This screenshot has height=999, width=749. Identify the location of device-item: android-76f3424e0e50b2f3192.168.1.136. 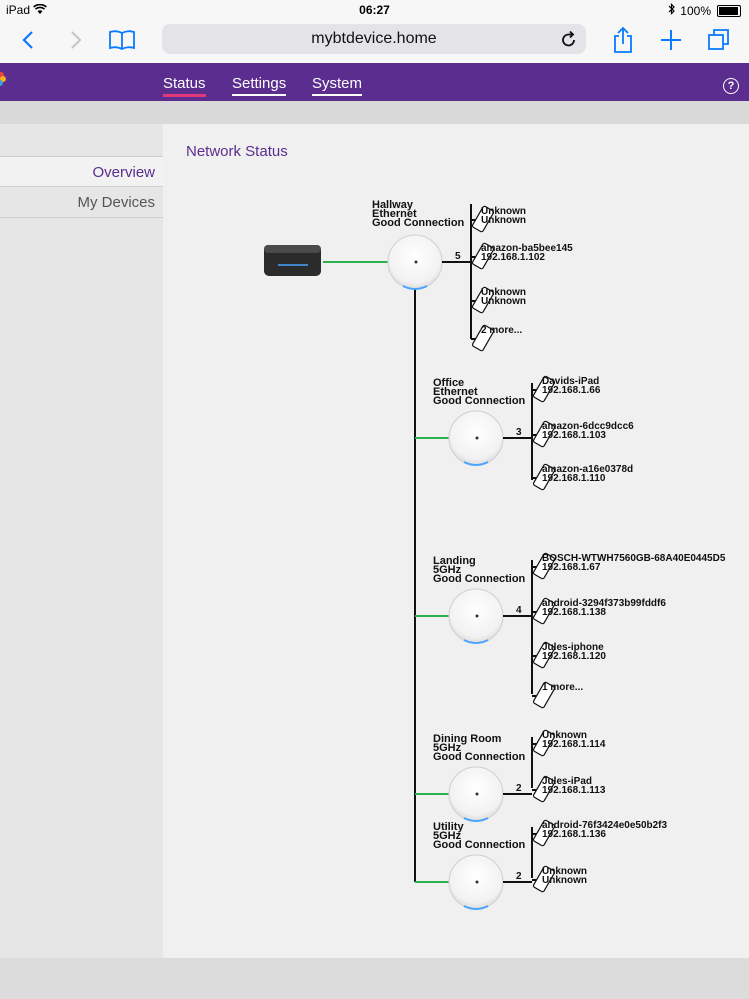
(600, 833).